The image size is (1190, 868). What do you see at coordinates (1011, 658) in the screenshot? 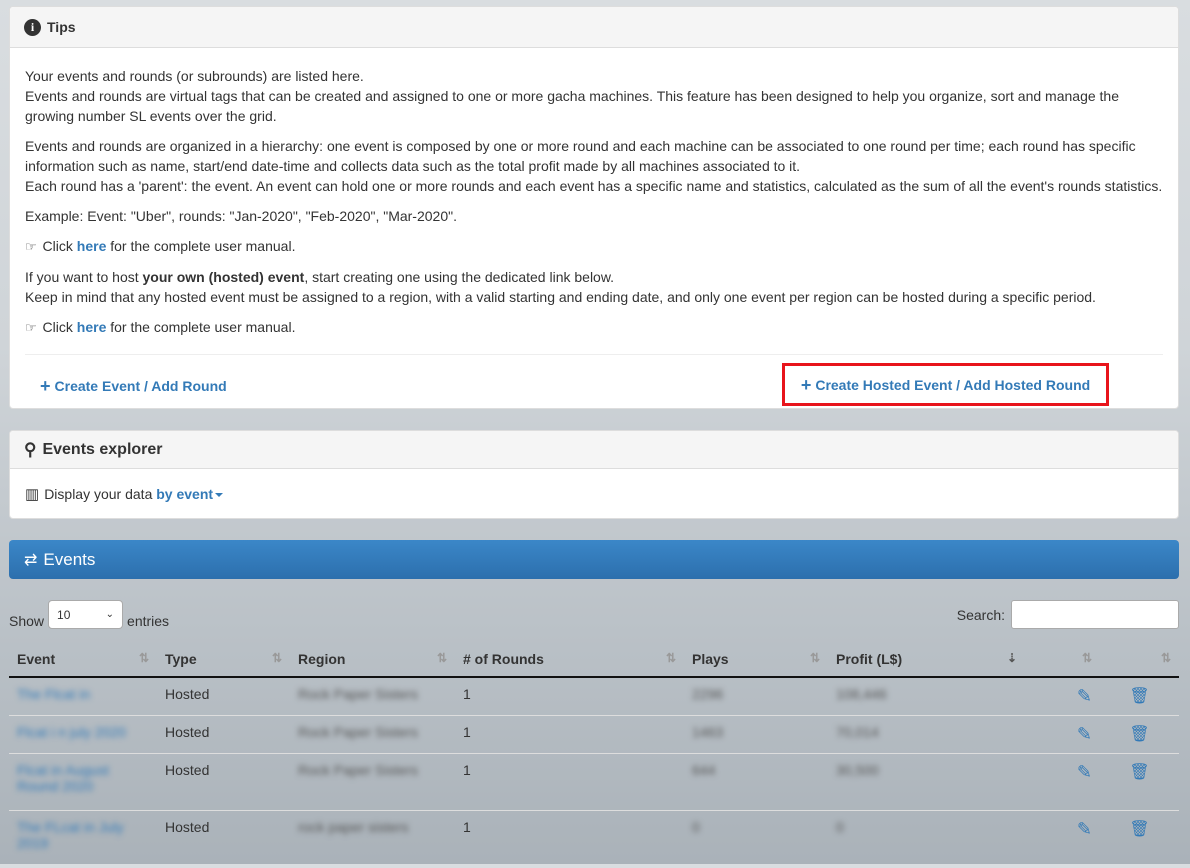
I see `sort-desc-icon: ⇣` at bounding box center [1011, 658].